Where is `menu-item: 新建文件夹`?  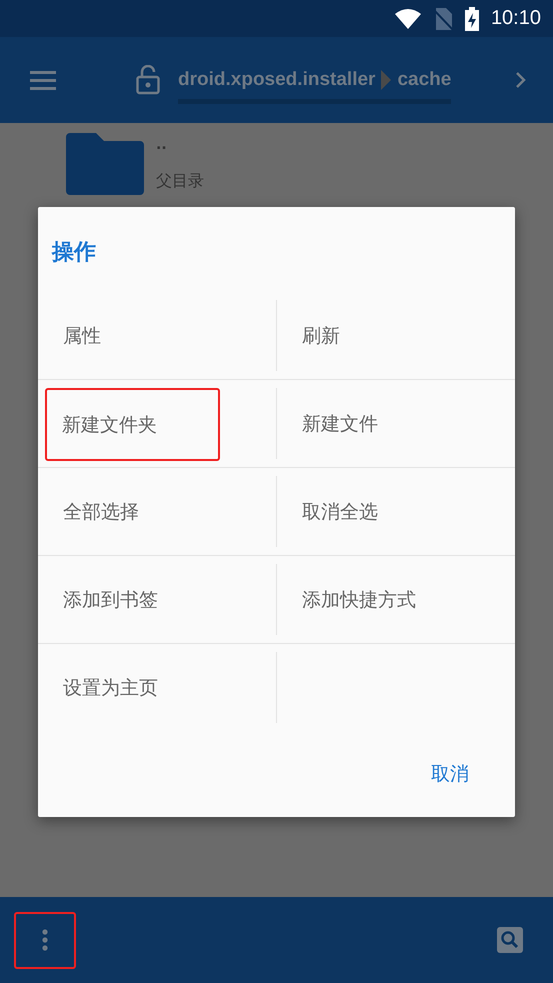
menu-item: 新建文件夹 is located at coordinates (132, 424).